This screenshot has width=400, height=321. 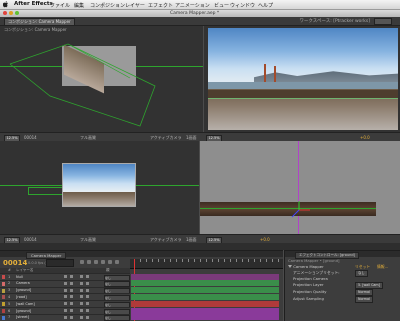 What do you see at coordinates (79, 5) in the screenshot?
I see `menu-edit: 編集` at bounding box center [79, 5].